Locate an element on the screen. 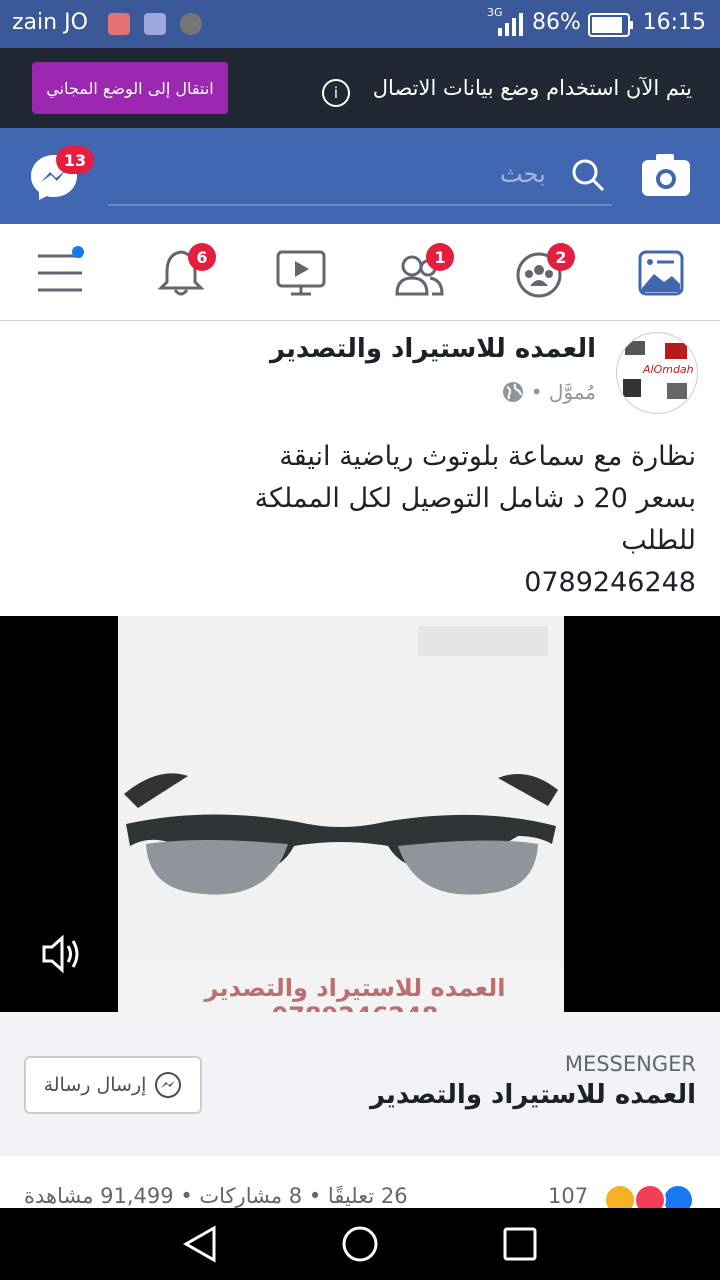 The width and height of the screenshot is (720, 1280). friends-badge: 1 is located at coordinates (440, 257).